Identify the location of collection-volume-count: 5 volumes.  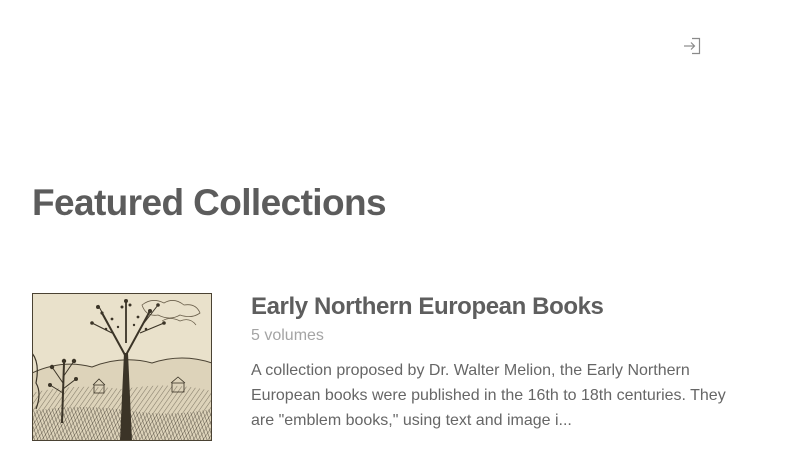
(287, 335).